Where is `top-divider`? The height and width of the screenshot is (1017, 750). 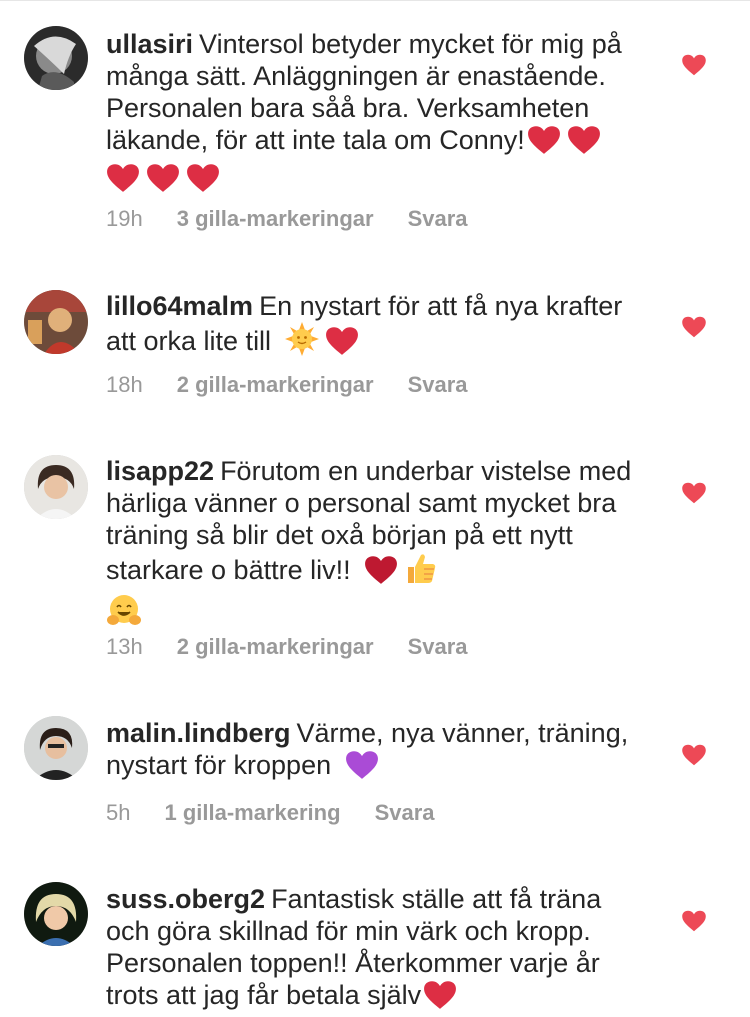 top-divider is located at coordinates (375, 0).